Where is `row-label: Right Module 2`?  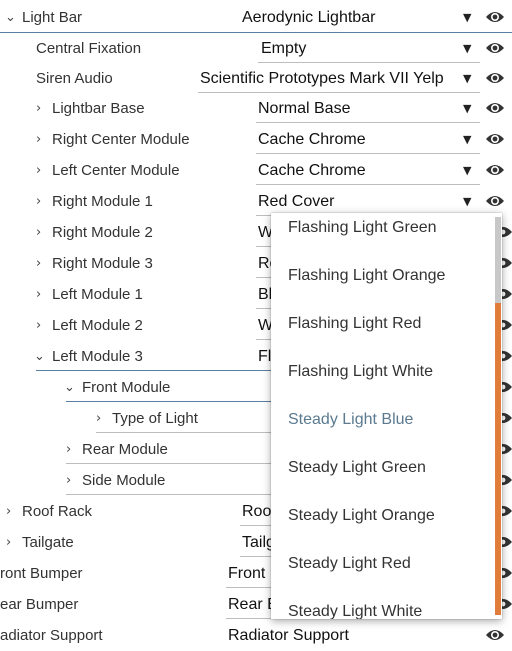 row-label: Right Module 2 is located at coordinates (102, 232).